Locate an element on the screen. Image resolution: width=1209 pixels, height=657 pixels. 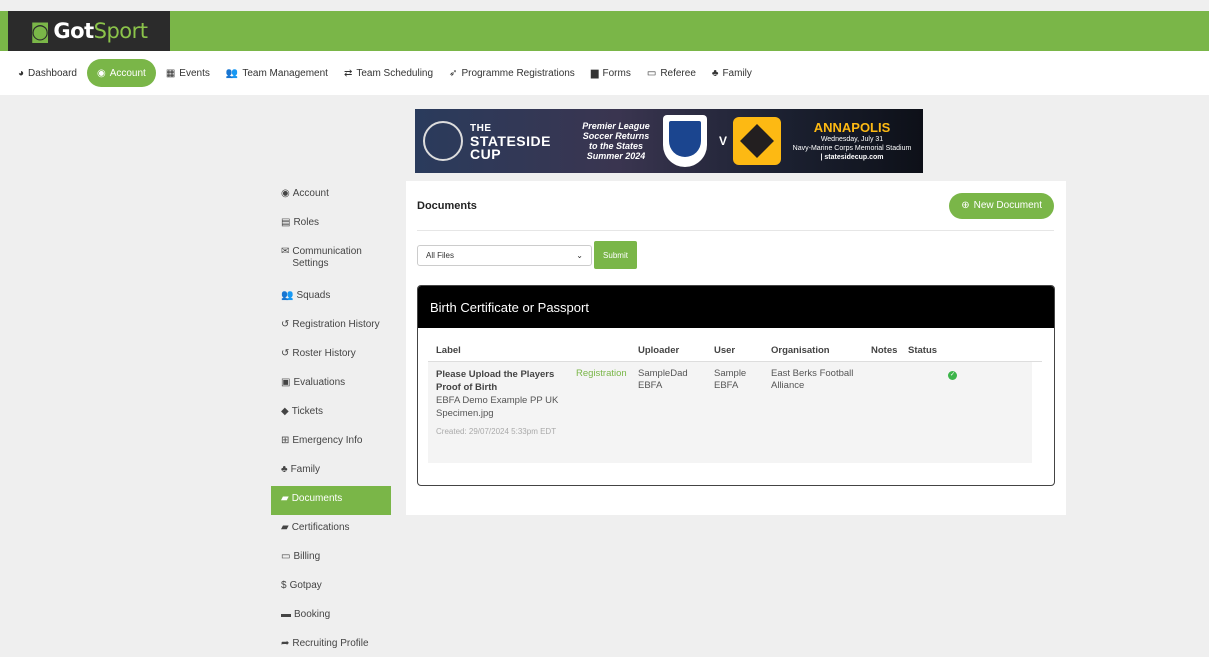
file-icon: ▆ is located at coordinates (594, 73).